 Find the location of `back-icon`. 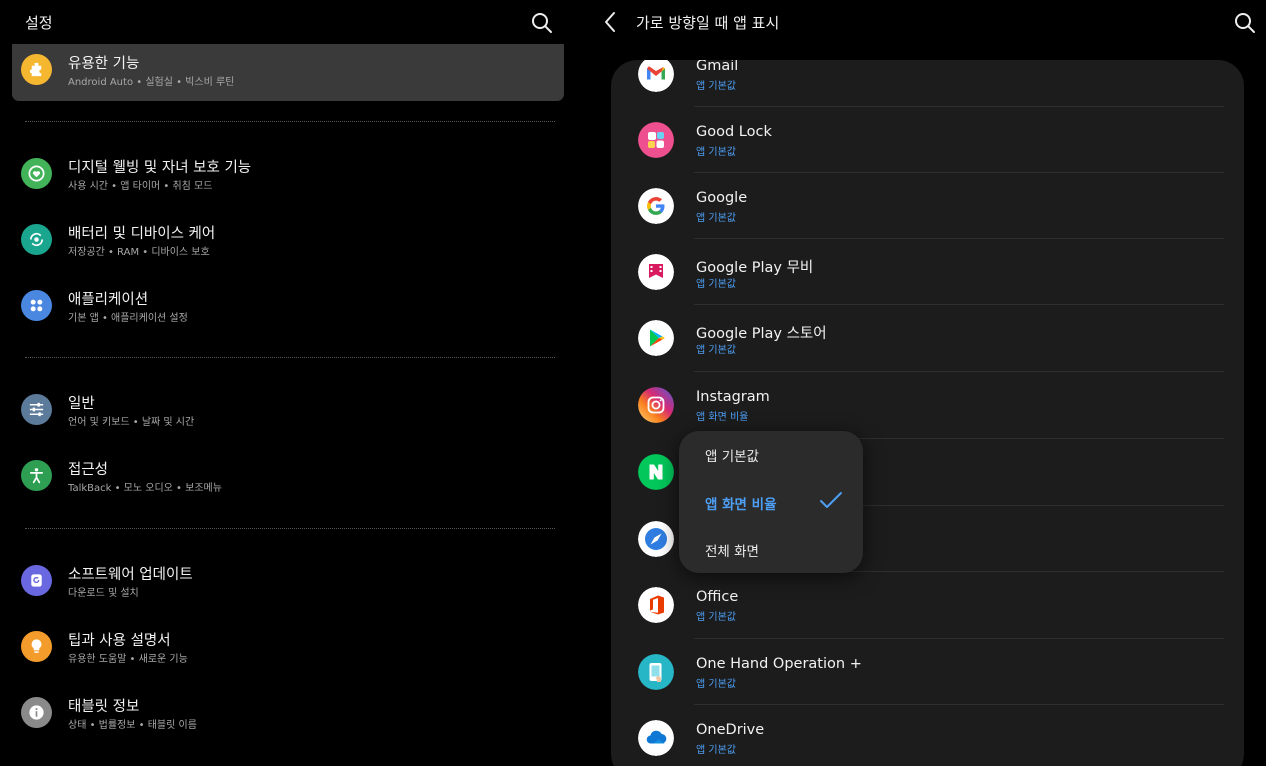

back-icon is located at coordinates (611, 22).